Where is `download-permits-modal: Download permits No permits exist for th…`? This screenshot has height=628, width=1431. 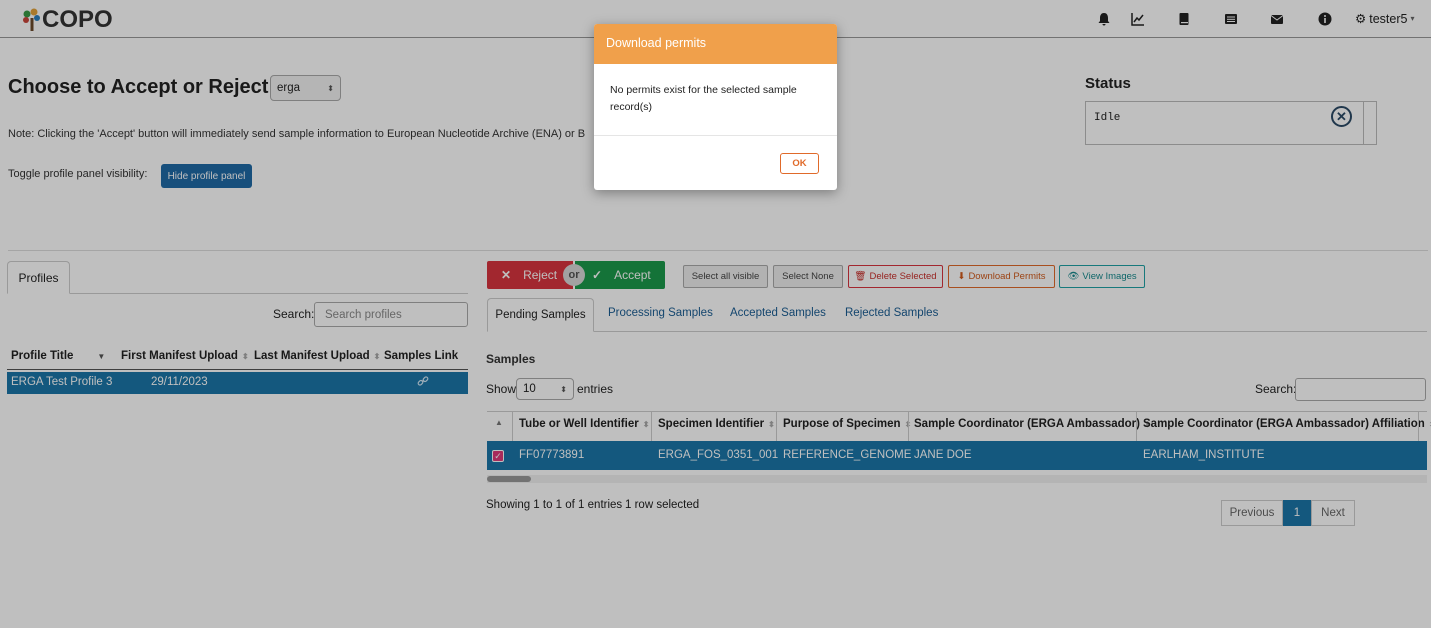 download-permits-modal: Download permits No permits exist for th… is located at coordinates (715, 107).